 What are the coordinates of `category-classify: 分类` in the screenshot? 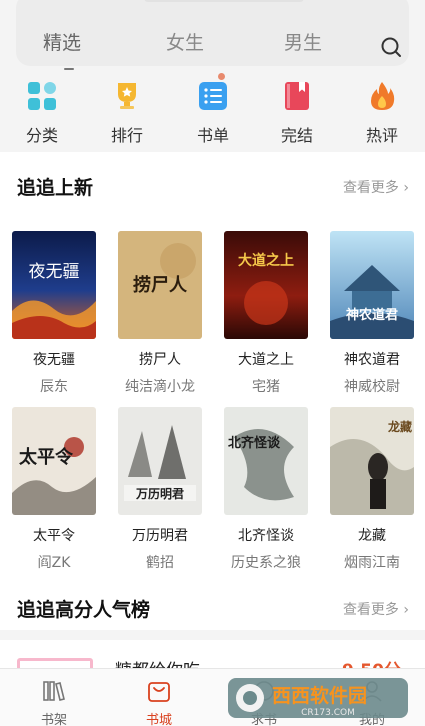 It's located at (42, 113).